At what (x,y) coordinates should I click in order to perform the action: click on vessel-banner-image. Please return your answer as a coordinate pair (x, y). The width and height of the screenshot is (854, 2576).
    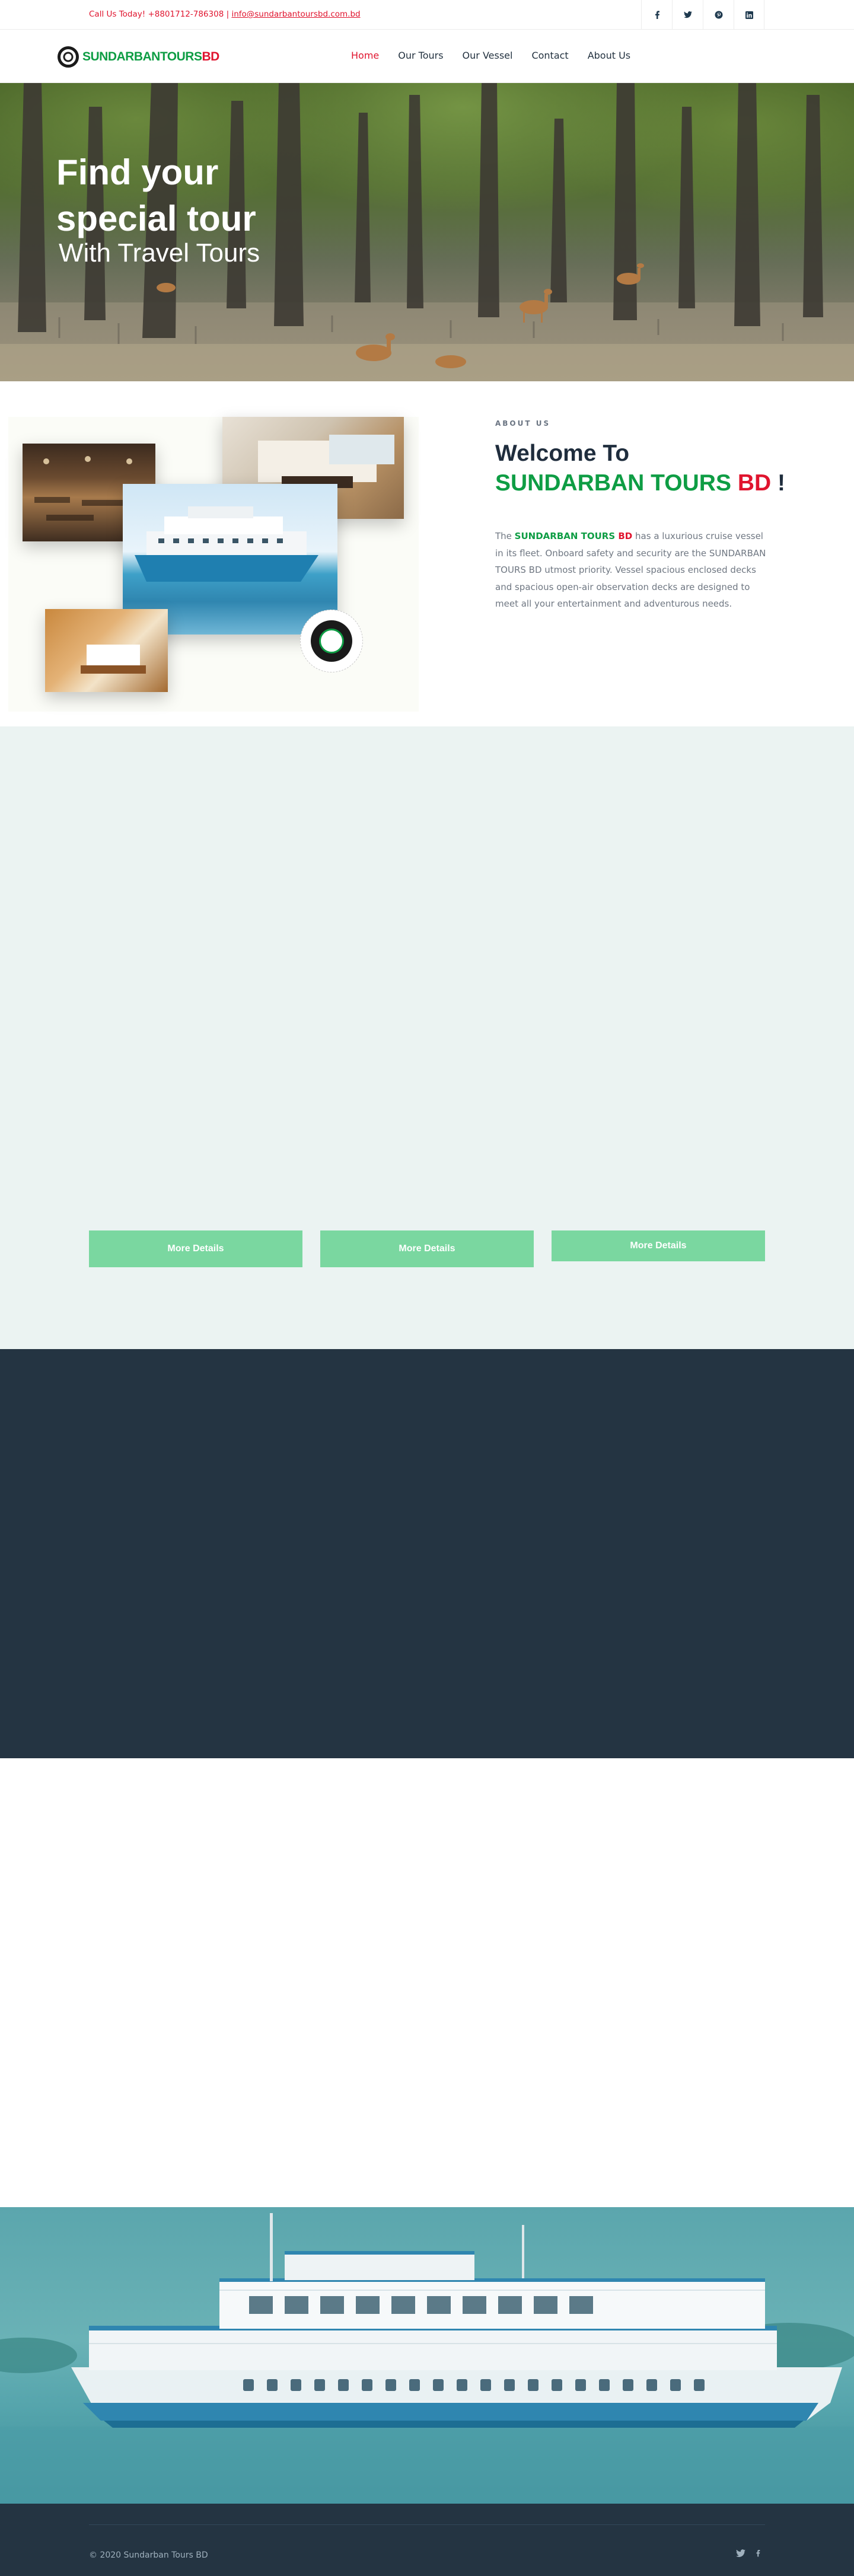
    Looking at the image, I should click on (427, 2355).